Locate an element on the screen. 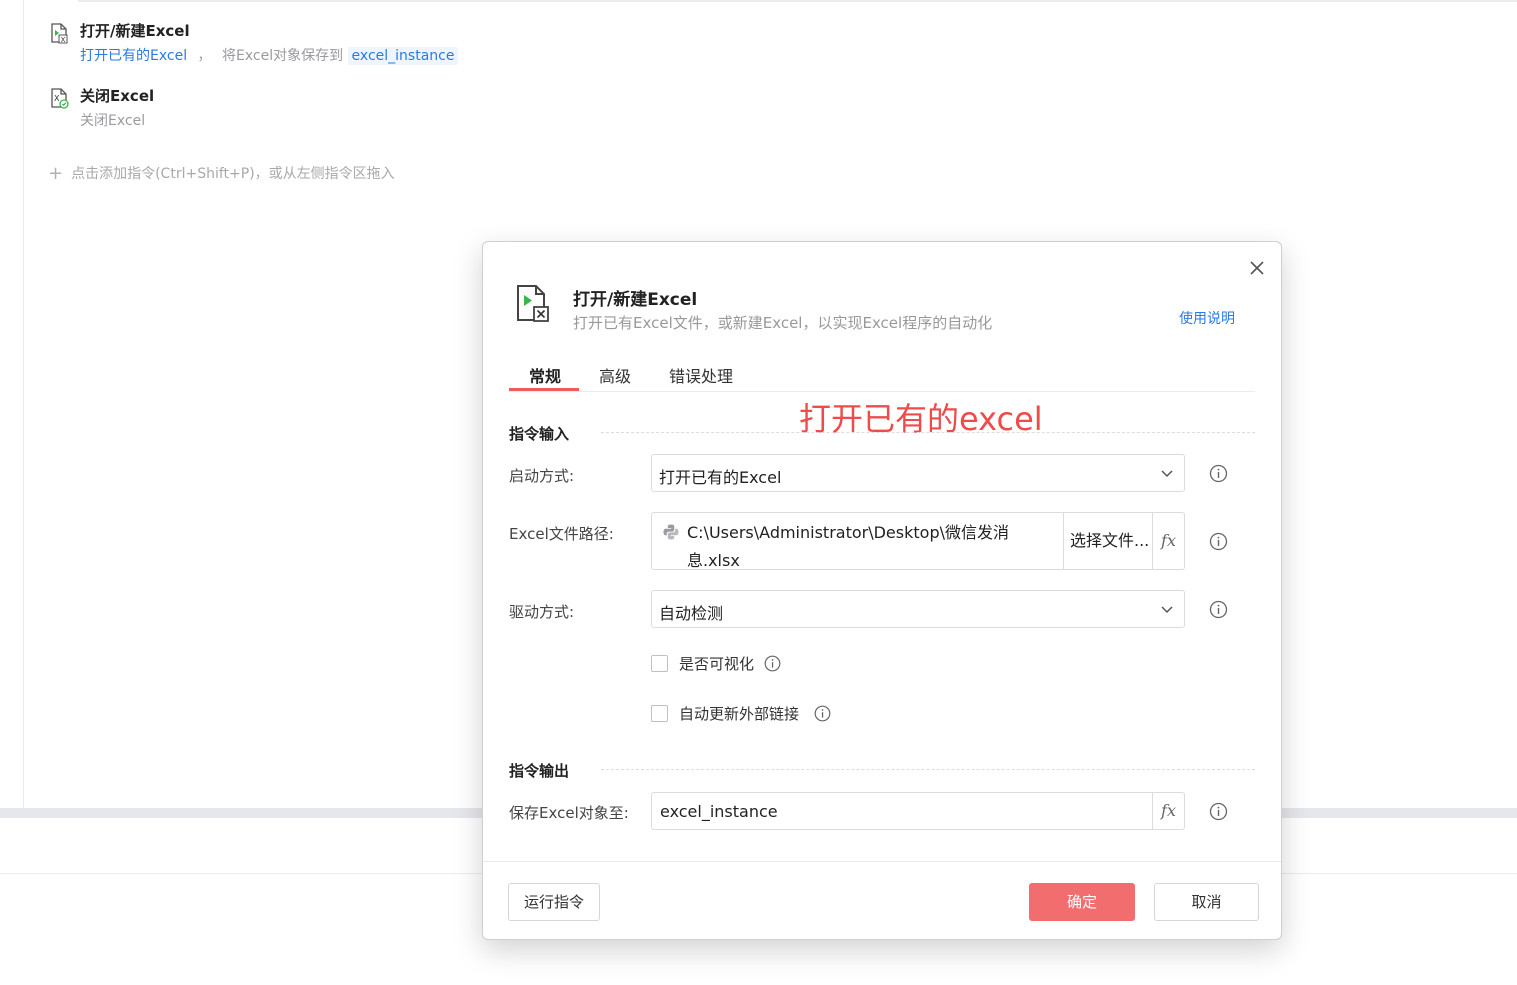 Image resolution: width=1517 pixels, height=985 pixels. auto-update-links-checkbox is located at coordinates (659, 713).